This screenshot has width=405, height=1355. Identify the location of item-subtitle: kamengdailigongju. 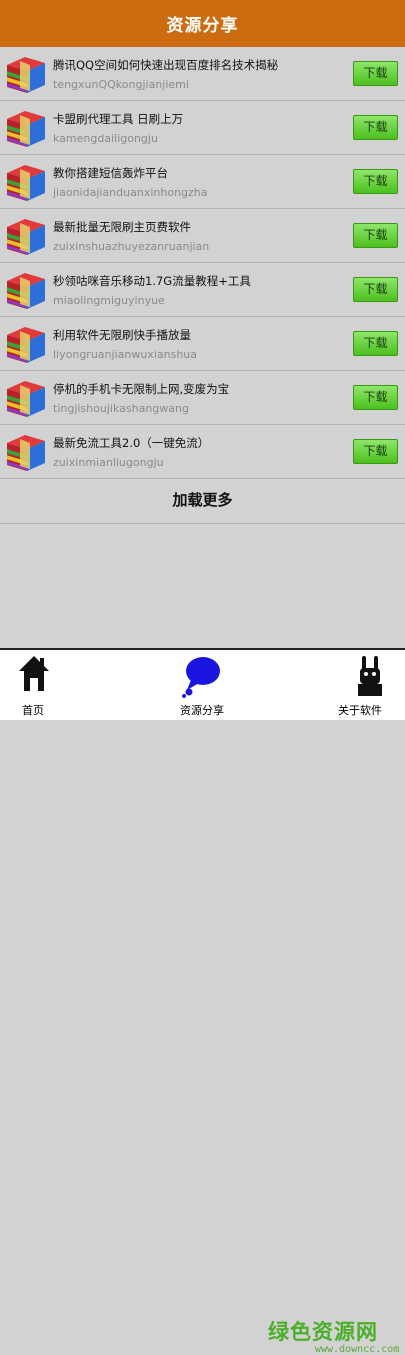
(105, 138).